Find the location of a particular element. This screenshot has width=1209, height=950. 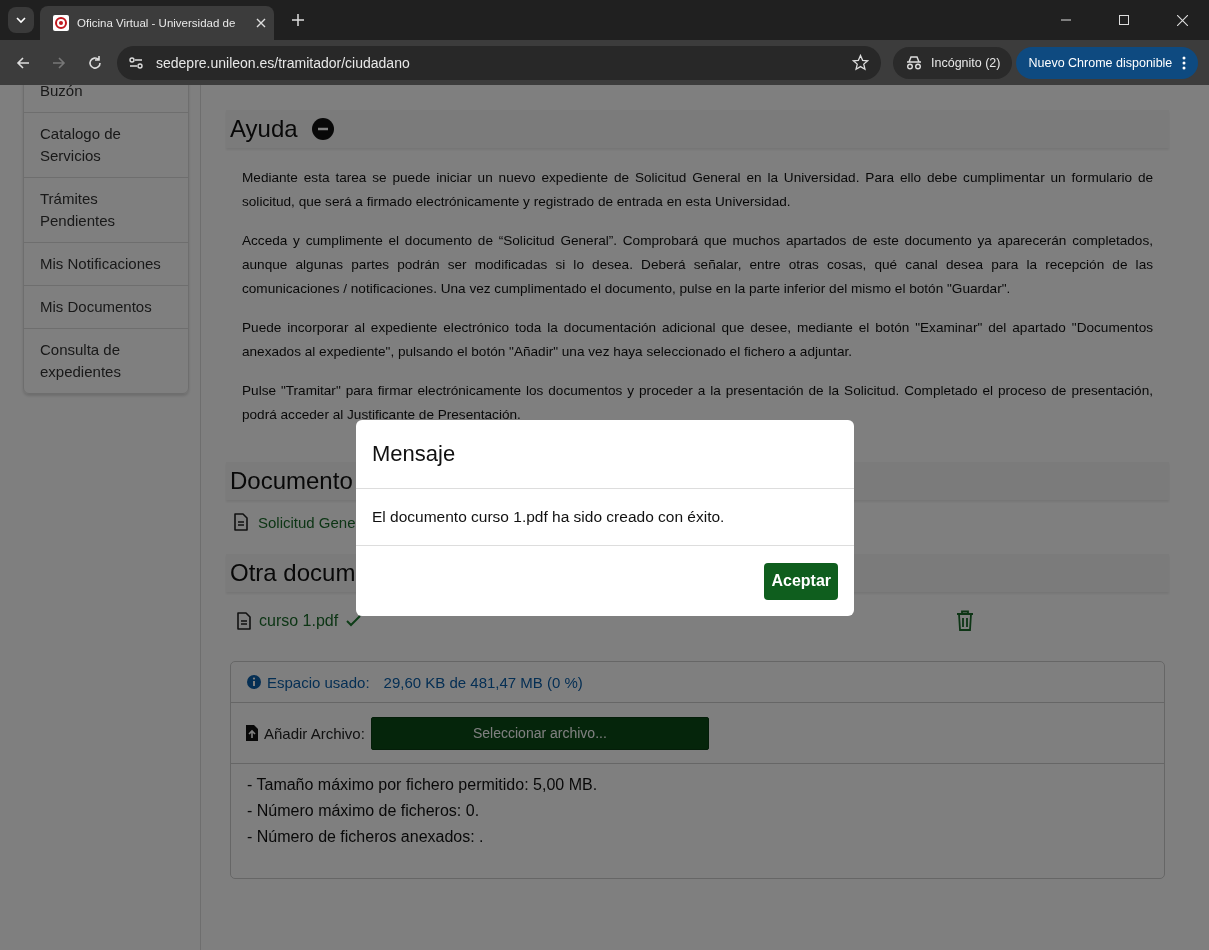

tab-search-button is located at coordinates (21, 20).